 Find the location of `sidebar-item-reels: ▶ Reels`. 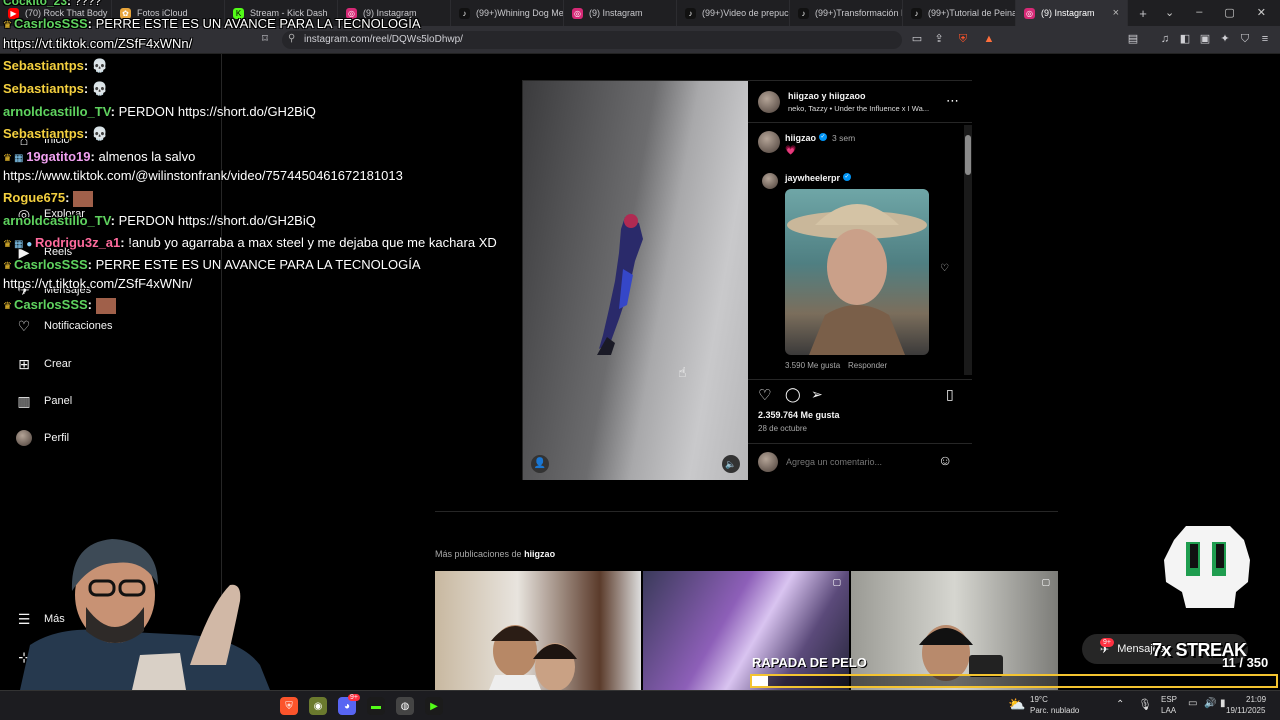

sidebar-item-reels: ▶ Reels is located at coordinates (44, 251).